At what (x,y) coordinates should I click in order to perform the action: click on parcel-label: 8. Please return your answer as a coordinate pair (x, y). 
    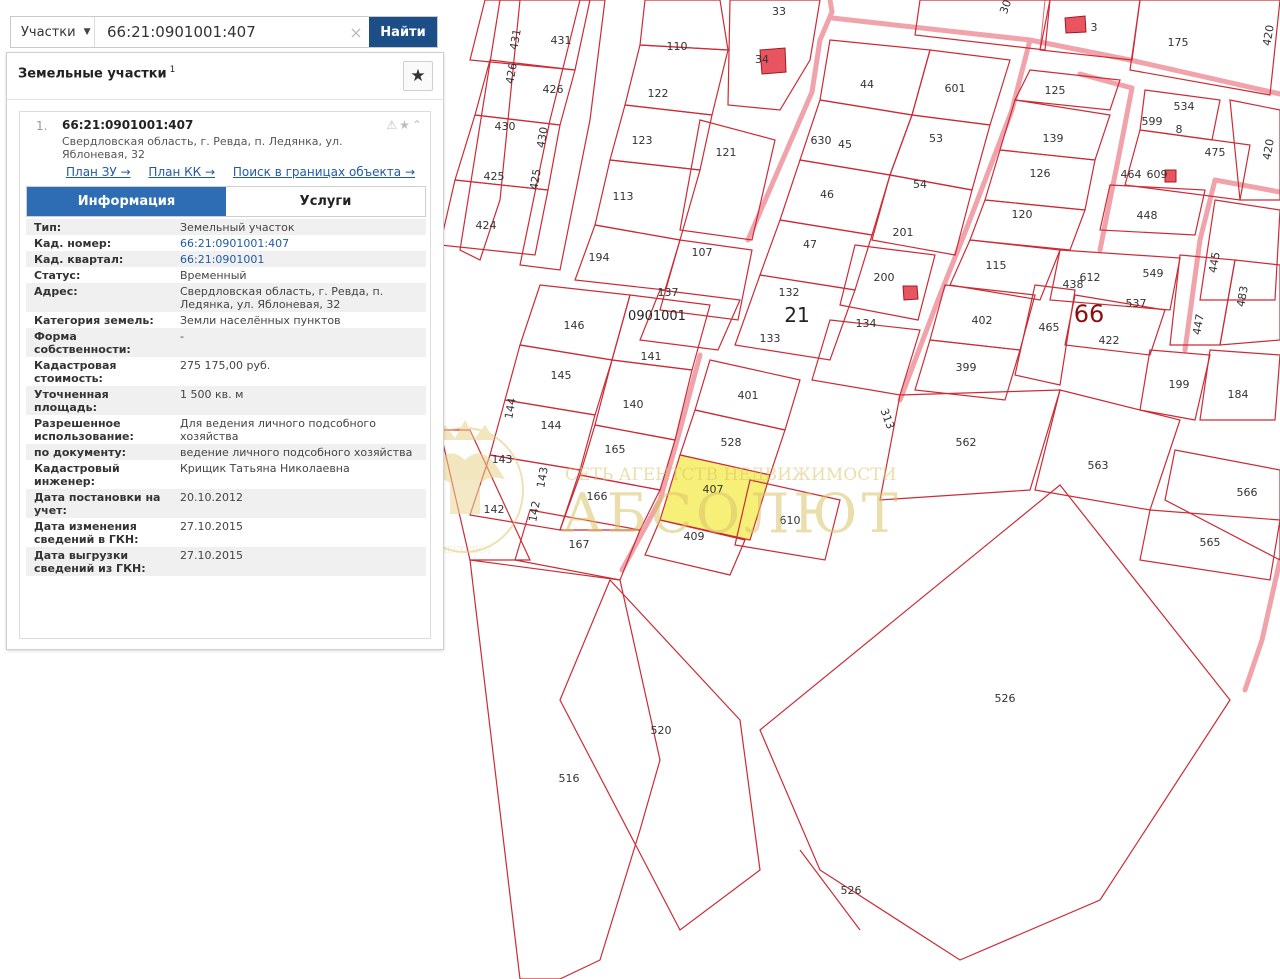
    Looking at the image, I should click on (1179, 129).